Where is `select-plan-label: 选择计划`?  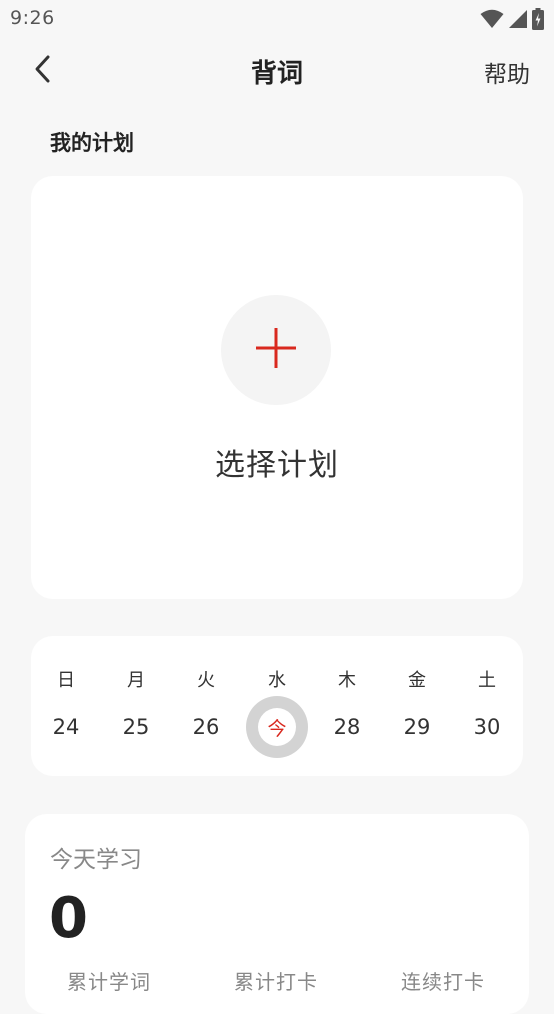 select-plan-label: 选择计划 is located at coordinates (277, 465).